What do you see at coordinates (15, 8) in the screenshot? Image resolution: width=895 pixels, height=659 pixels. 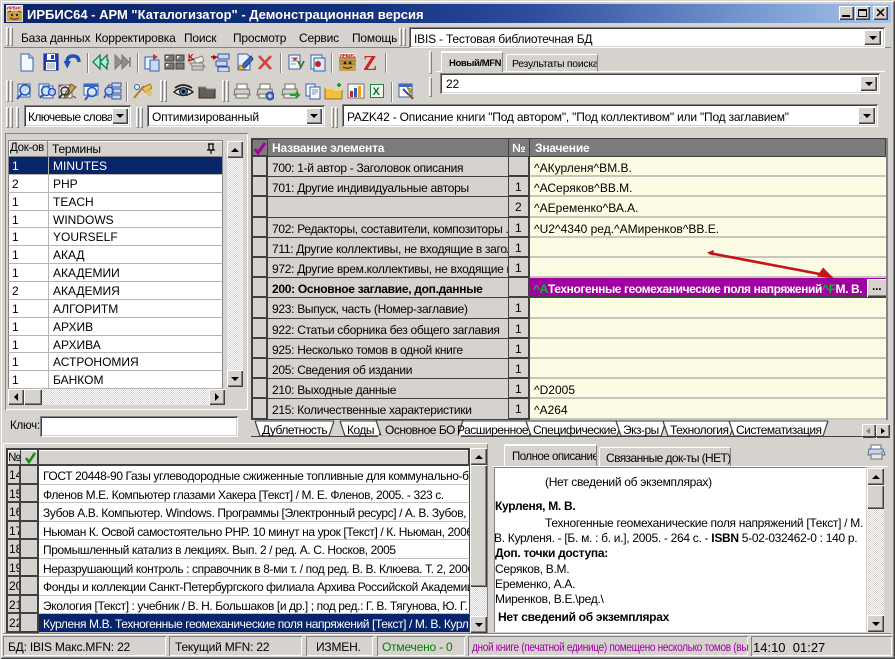 I see `svg-text: ИРБИС` at bounding box center [15, 8].